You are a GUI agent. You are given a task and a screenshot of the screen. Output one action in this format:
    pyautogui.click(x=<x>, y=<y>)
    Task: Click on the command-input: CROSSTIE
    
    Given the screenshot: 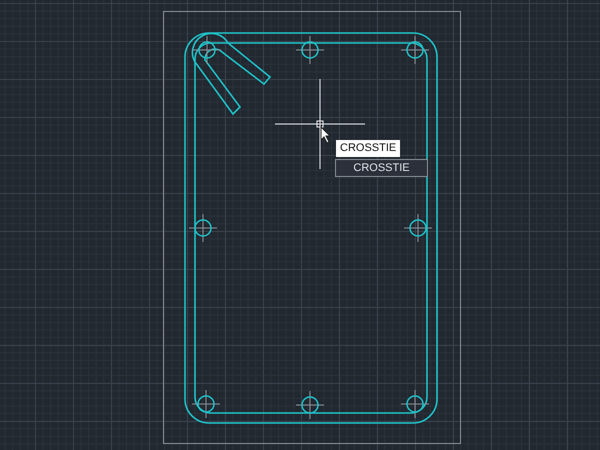 What is the action you would take?
    pyautogui.click(x=368, y=148)
    